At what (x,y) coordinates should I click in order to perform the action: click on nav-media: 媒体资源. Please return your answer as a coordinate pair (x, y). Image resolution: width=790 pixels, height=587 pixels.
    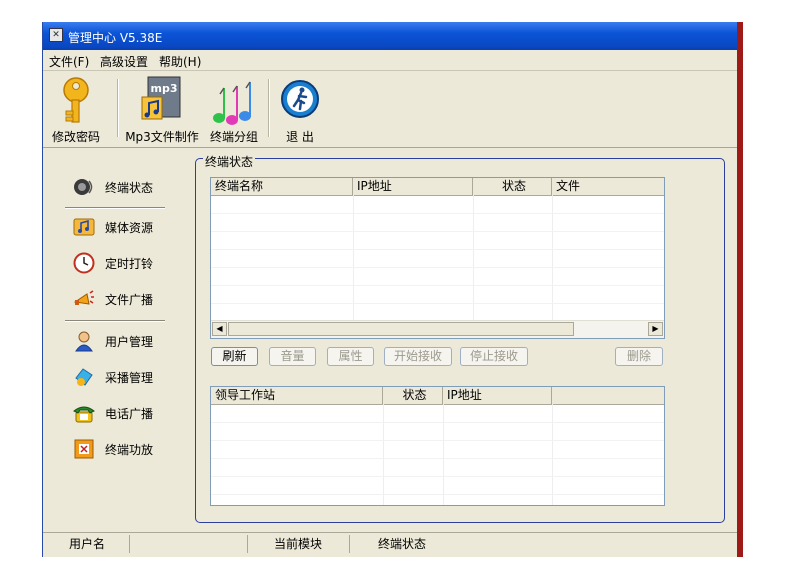
    Looking at the image, I should click on (133, 227).